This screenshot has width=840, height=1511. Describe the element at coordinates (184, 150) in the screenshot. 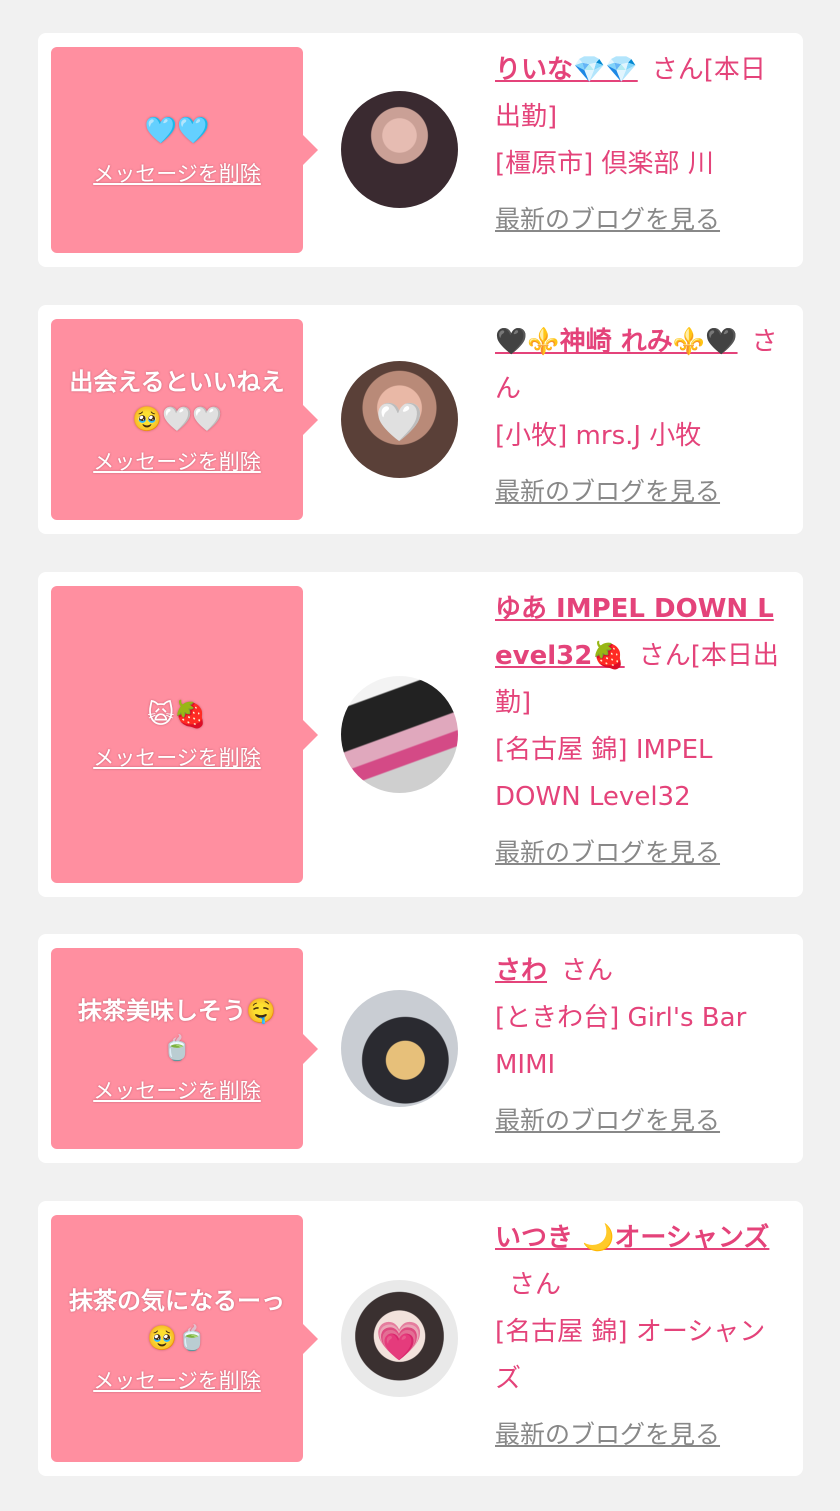

I see `message-bubble: 🩵🩵 メッセージを削除` at that location.